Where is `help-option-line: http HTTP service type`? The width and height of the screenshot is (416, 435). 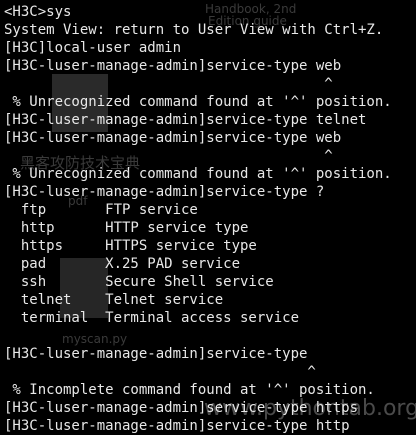 help-option-line: http HTTP service type is located at coordinates (126, 228).